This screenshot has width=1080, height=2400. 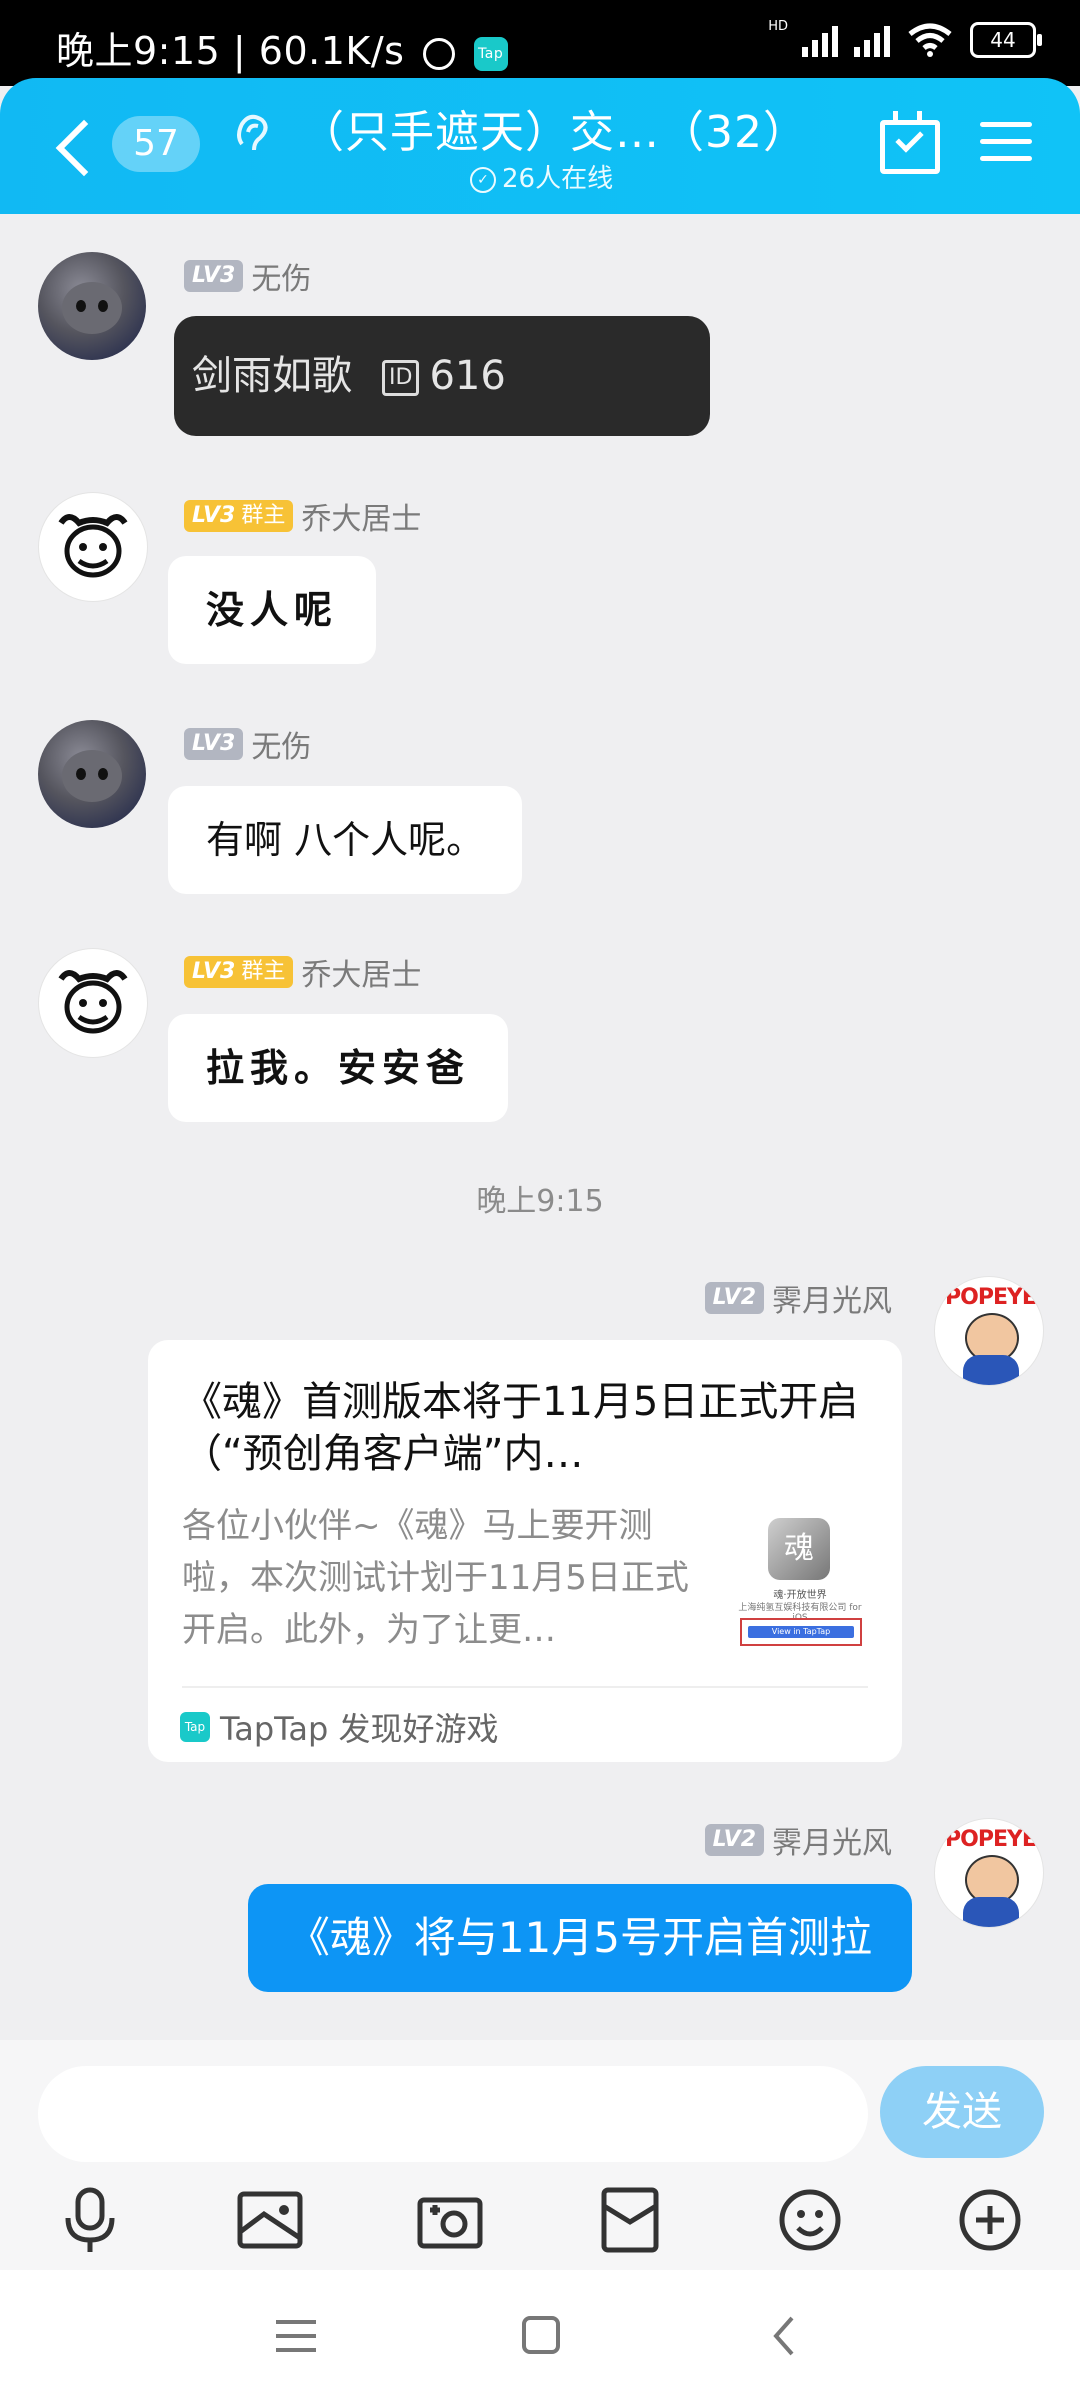 I want to click on recent-apps-icon, so click(x=296, y=2336).